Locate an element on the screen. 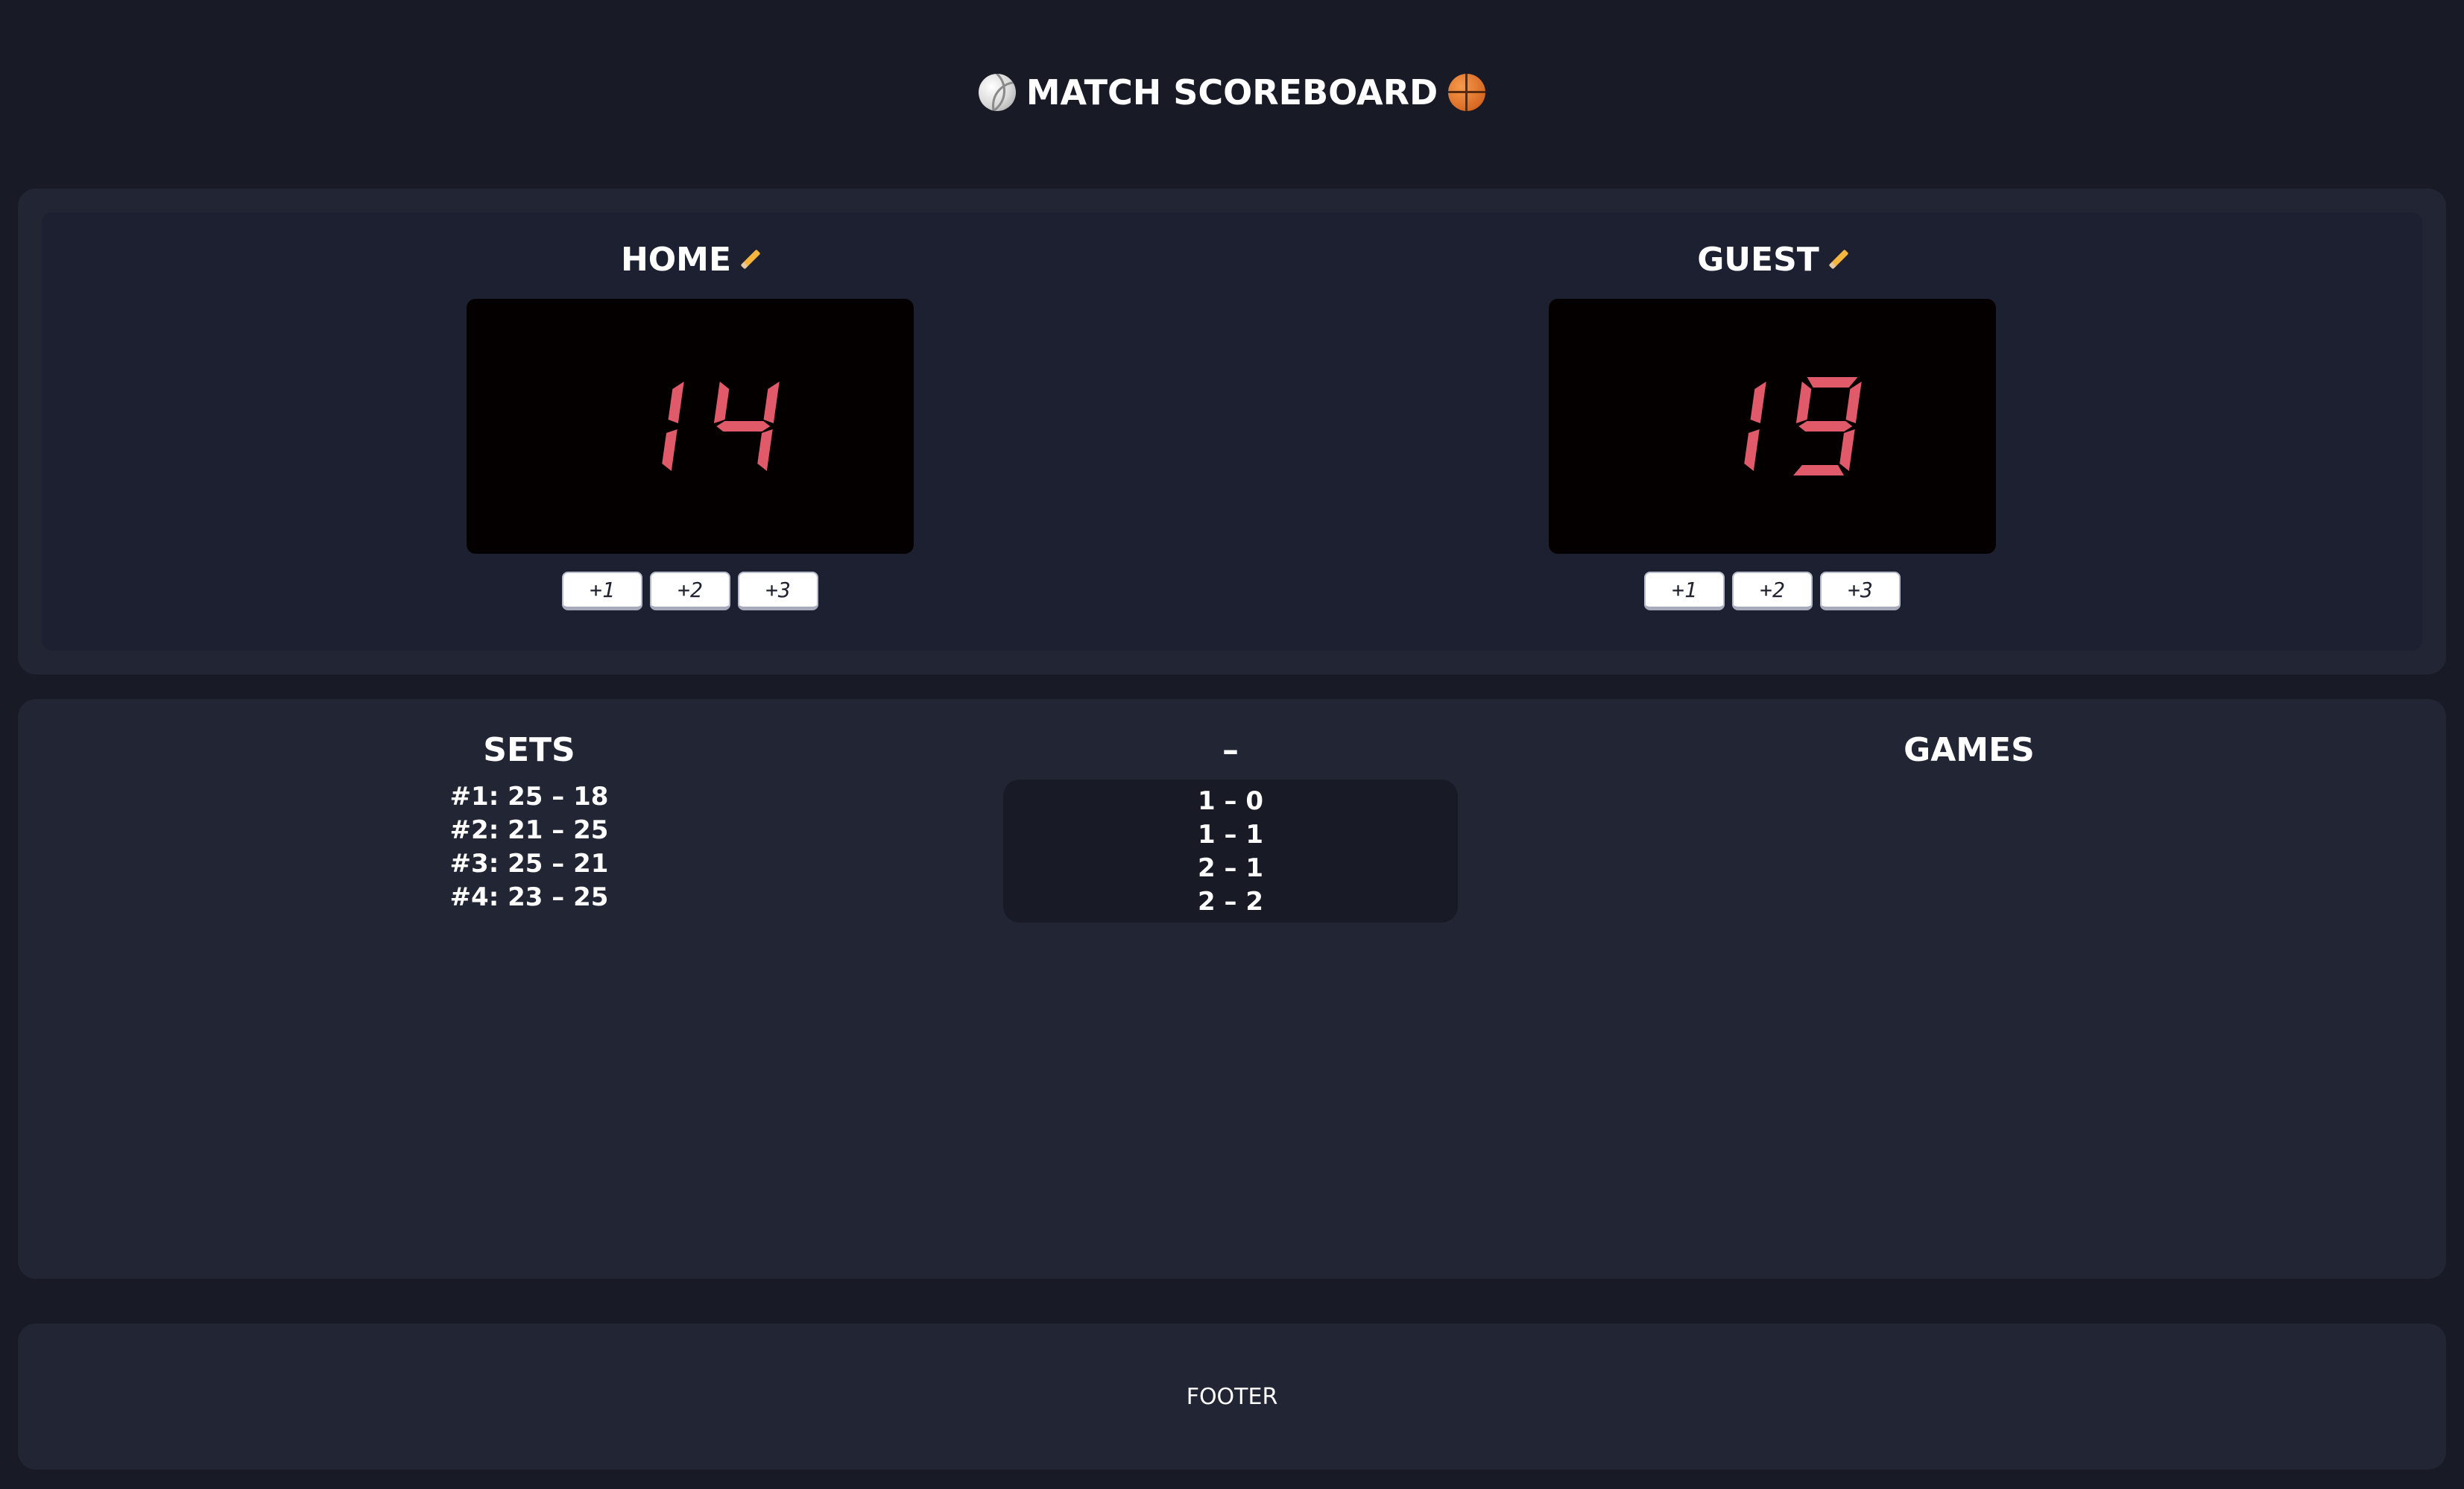 Image resolution: width=2464 pixels, height=1489 pixels. set-score-item: #4: 23 – 25 is located at coordinates (529, 897).